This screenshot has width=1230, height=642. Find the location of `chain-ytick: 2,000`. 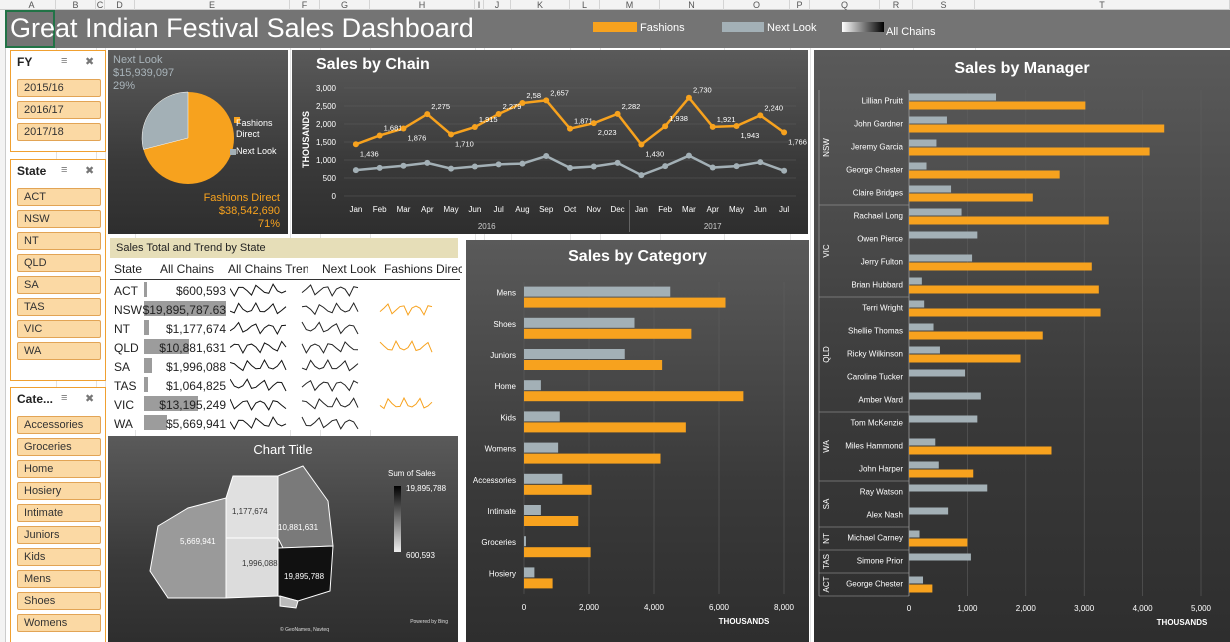

chain-ytick: 2,000 is located at coordinates (326, 124).